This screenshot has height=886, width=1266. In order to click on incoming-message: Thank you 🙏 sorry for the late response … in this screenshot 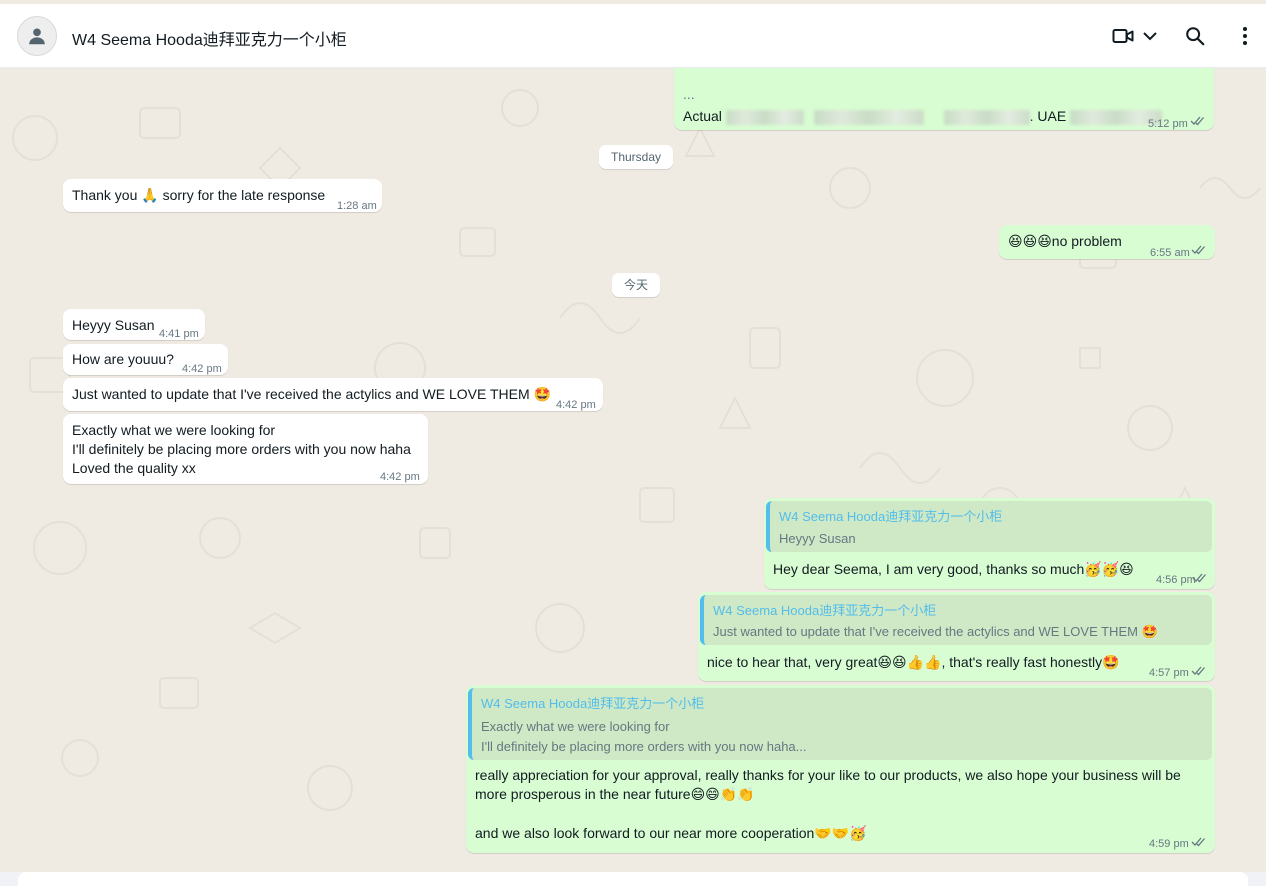, I will do `click(222, 195)`.